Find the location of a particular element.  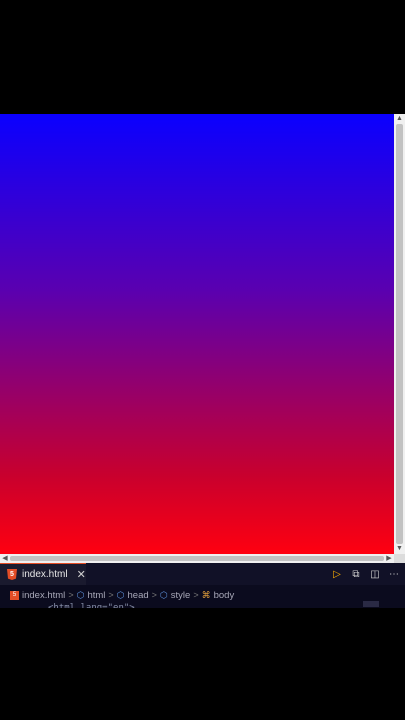

breadcrumb-html: ⬡ html is located at coordinates (91, 595).